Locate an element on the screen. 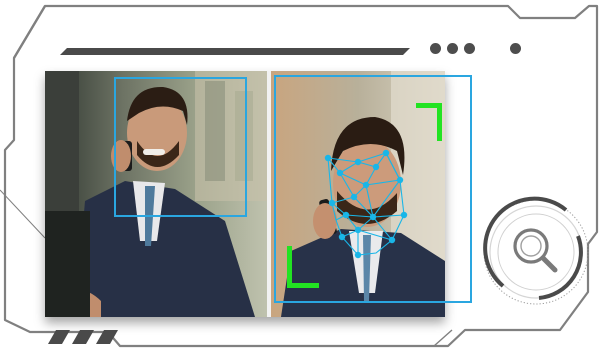  face-detection-box is located at coordinates (180, 147).